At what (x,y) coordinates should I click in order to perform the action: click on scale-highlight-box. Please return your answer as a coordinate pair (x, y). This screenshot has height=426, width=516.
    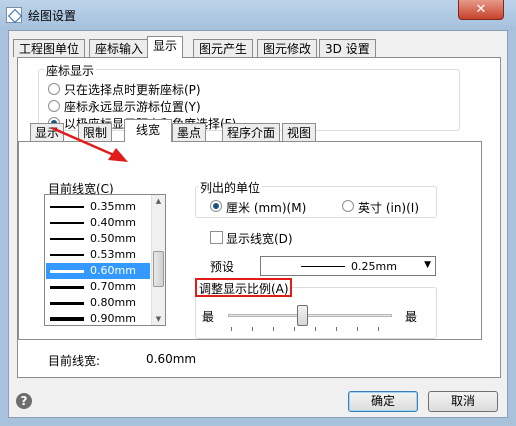
    Looking at the image, I should click on (243, 287).